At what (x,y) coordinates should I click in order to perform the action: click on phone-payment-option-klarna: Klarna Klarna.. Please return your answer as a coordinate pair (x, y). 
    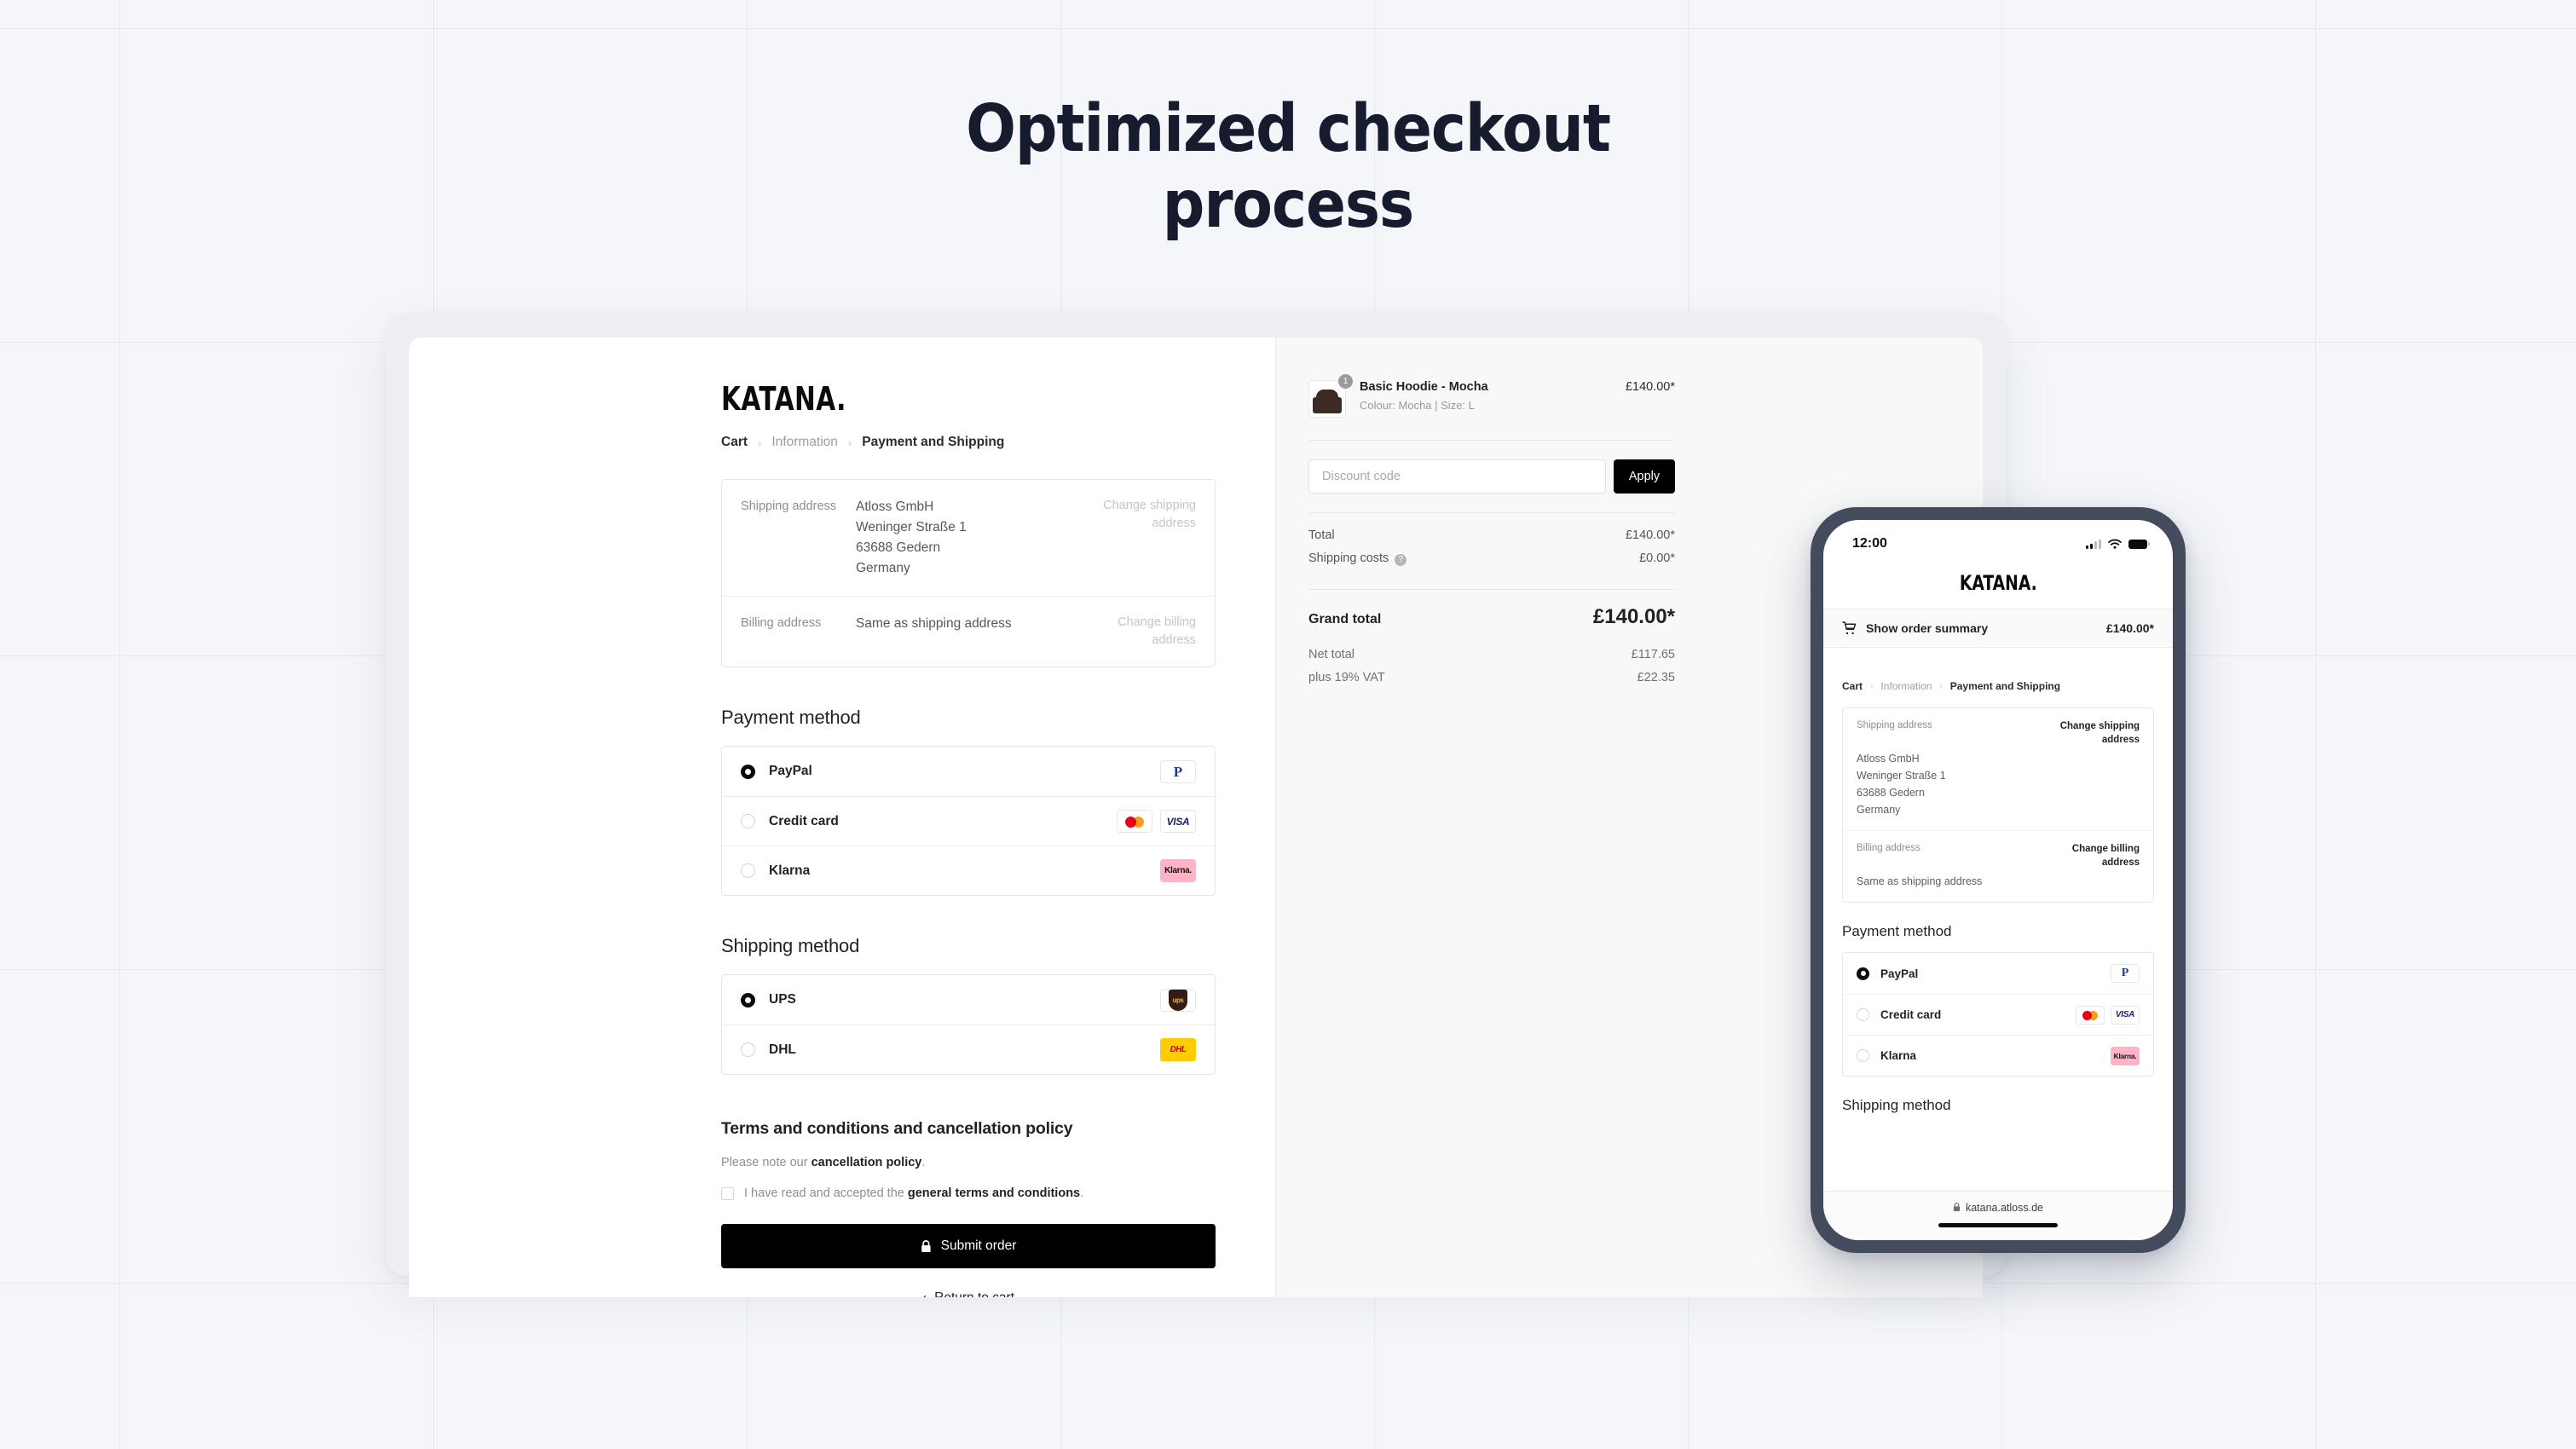
    Looking at the image, I should click on (1998, 1055).